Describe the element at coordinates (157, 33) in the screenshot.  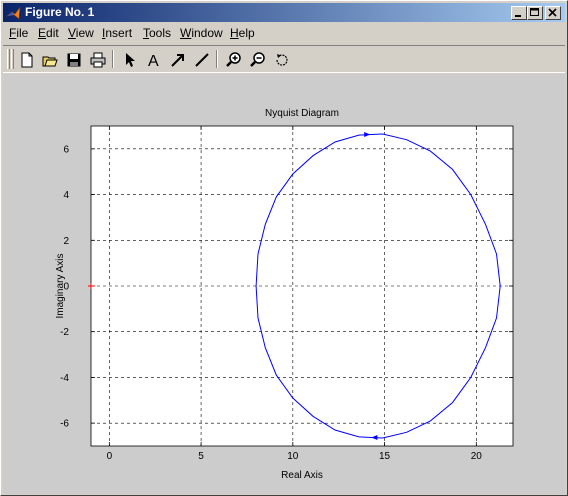
I see `menu-tools: Tools` at that location.